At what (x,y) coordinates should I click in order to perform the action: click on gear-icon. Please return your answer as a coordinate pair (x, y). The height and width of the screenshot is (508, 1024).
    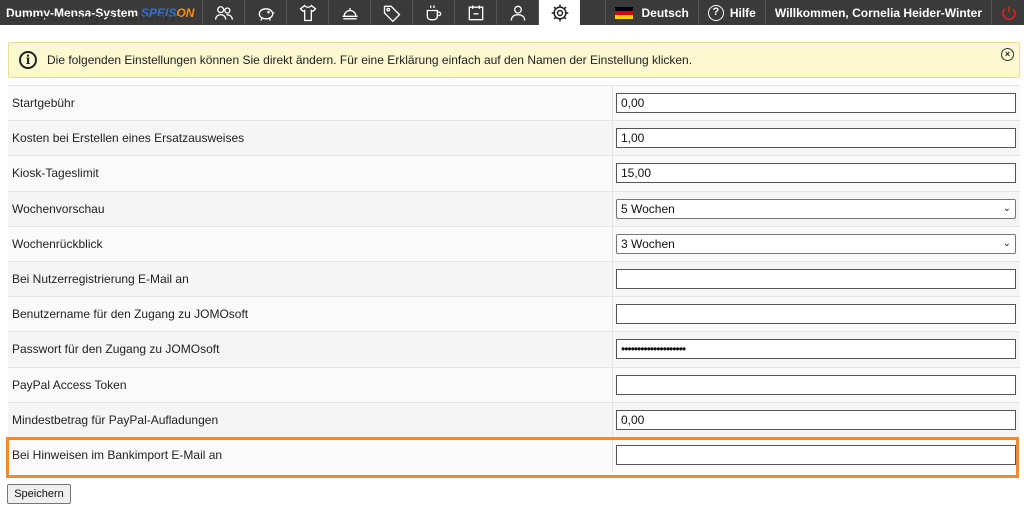
    Looking at the image, I should click on (559, 12).